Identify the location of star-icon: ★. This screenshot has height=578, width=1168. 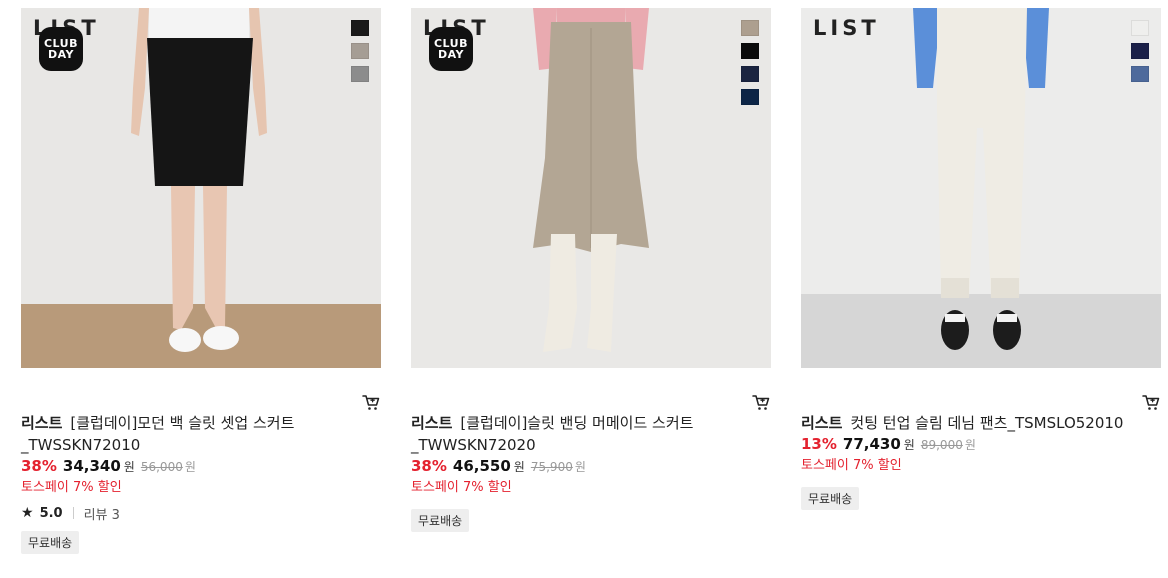
(27, 513).